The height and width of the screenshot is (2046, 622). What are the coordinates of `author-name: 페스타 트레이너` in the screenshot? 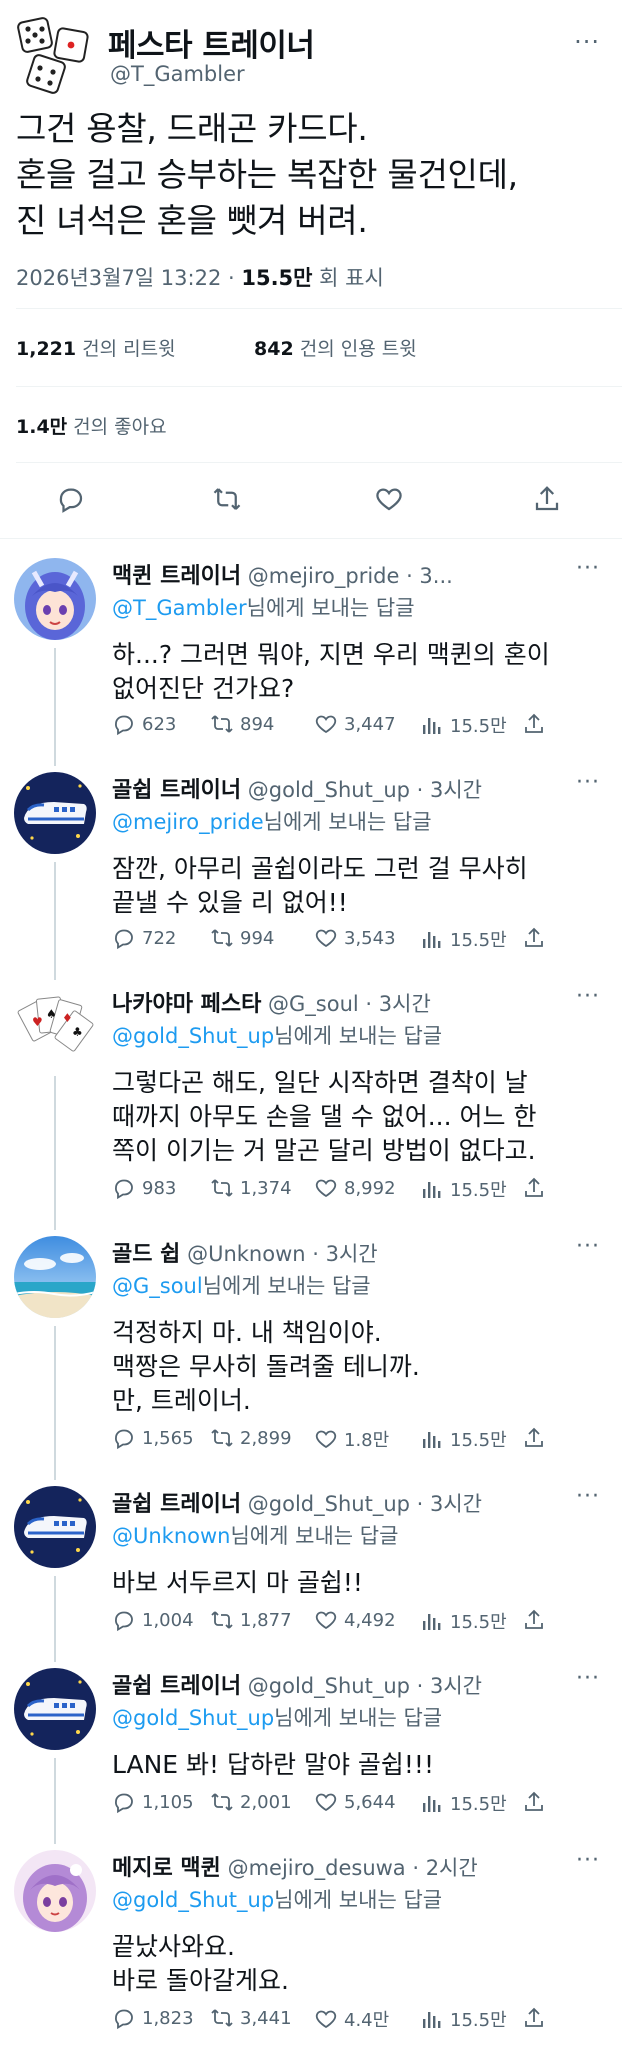 It's located at (211, 42).